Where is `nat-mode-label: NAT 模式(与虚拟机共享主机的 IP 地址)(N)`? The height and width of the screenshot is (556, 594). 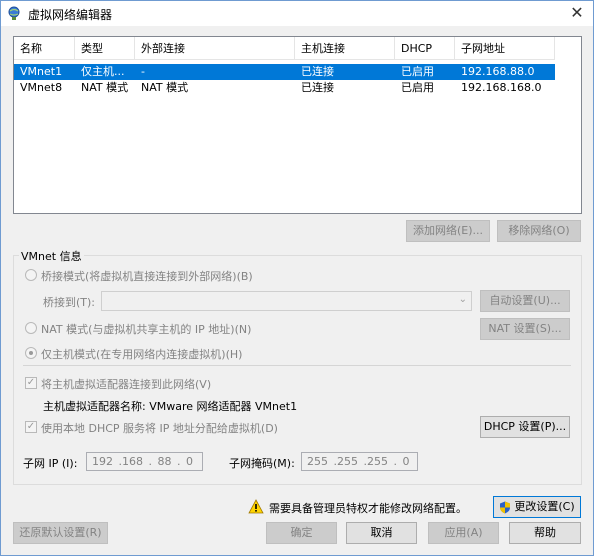
nat-mode-label: NAT 模式(与虚拟机共享主机的 IP 地址)(N) is located at coordinates (146, 329).